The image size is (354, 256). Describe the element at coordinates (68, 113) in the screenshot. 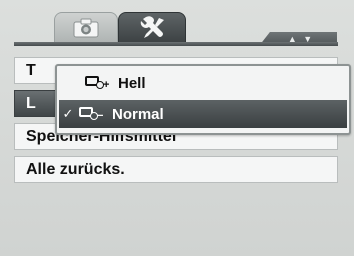

I see `checkmark-icon: ✓` at that location.